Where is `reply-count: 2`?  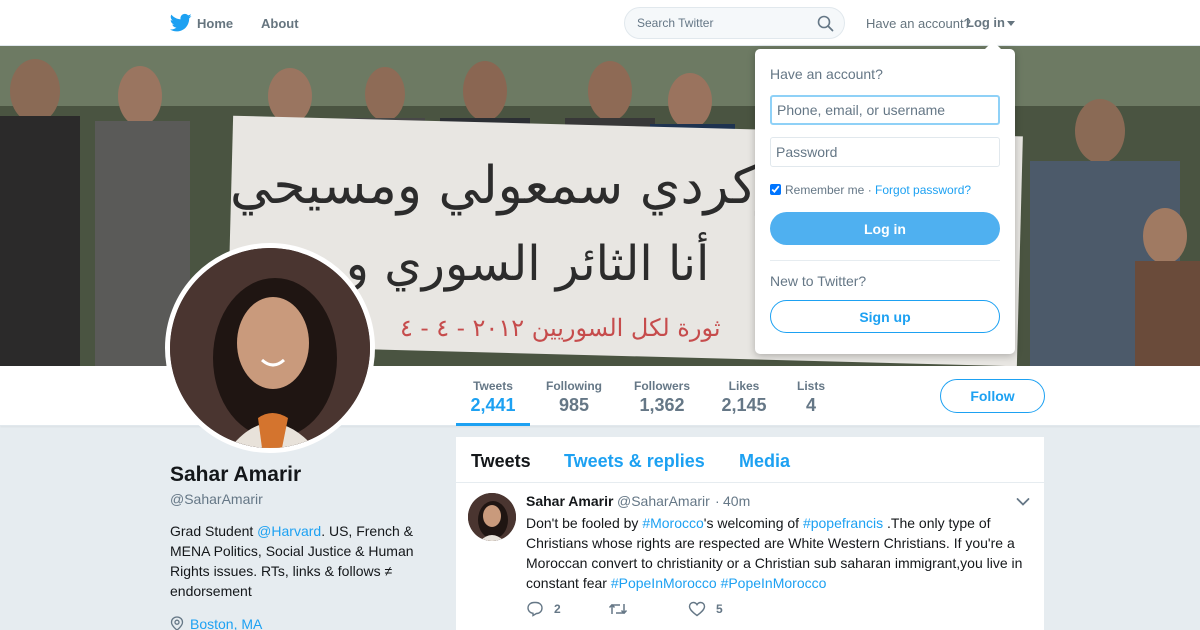
reply-count: 2 is located at coordinates (557, 609).